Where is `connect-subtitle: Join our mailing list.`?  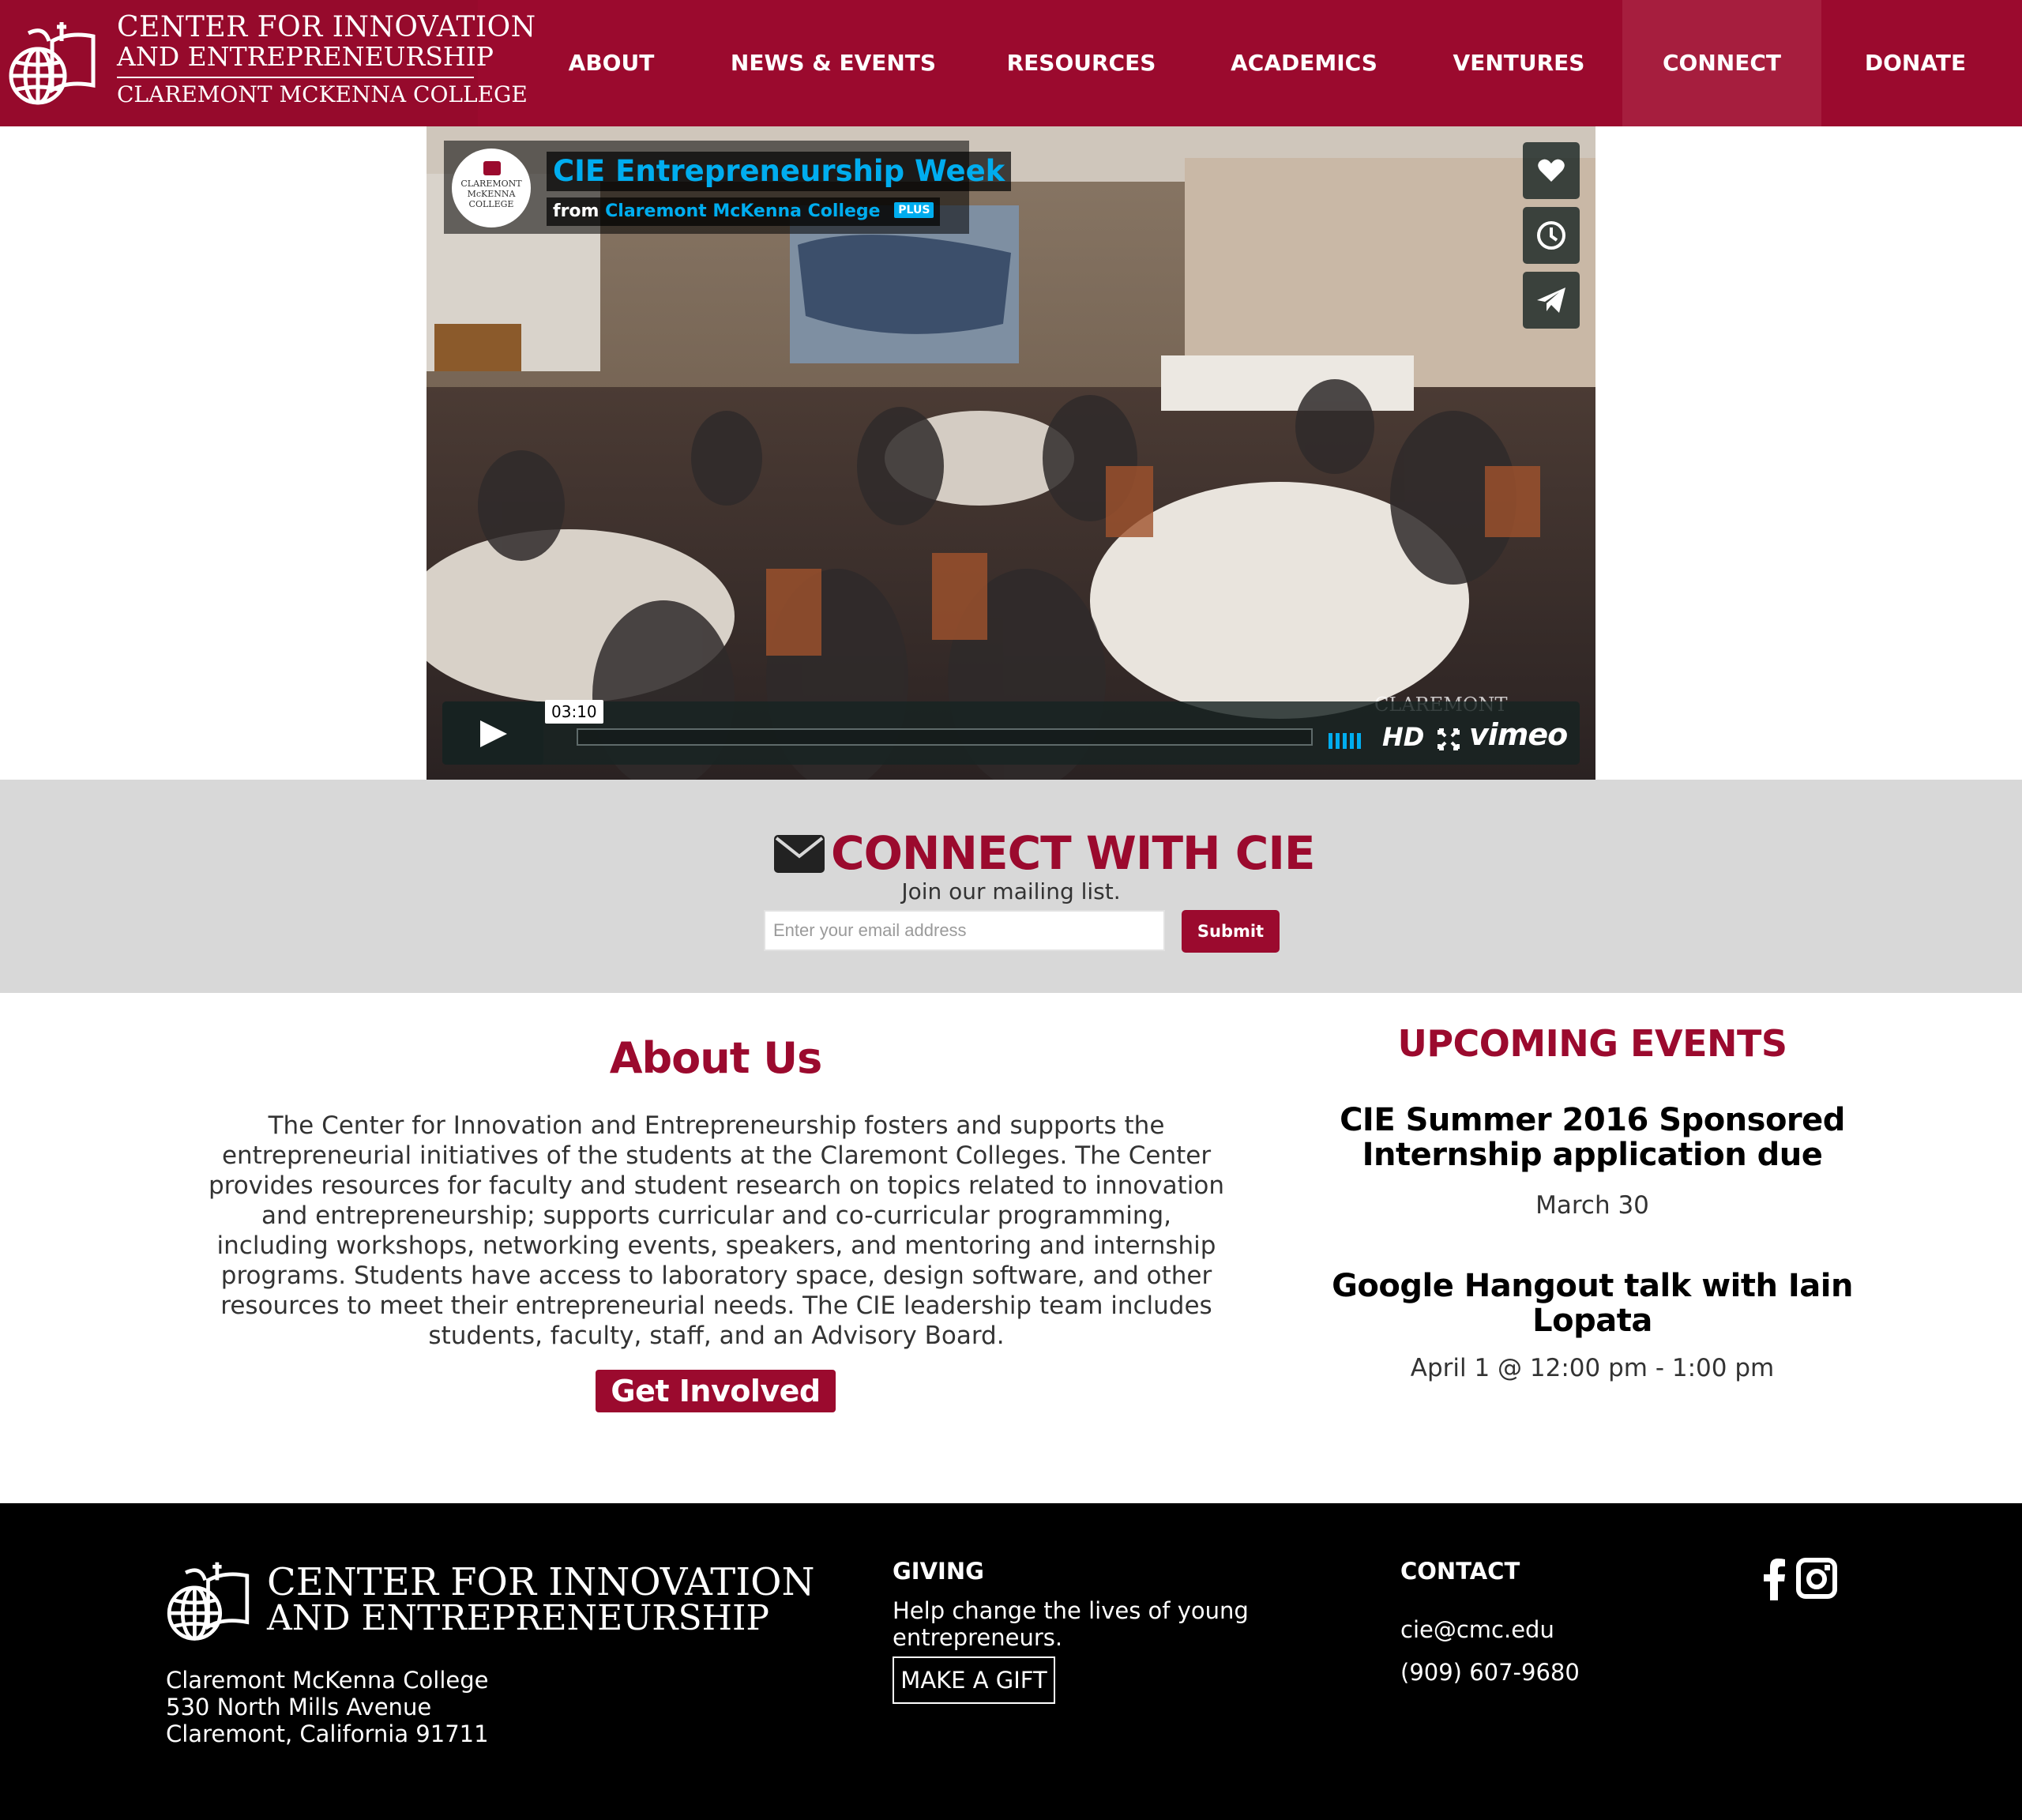 connect-subtitle: Join our mailing list. is located at coordinates (1011, 891).